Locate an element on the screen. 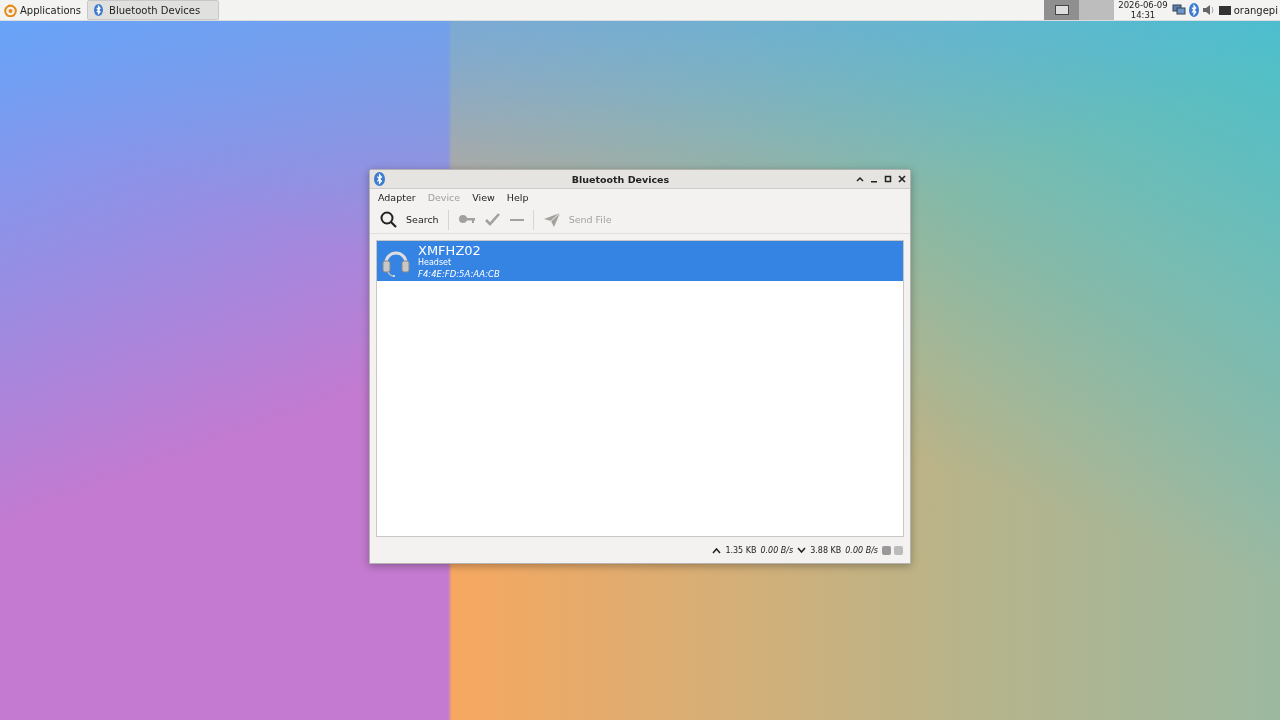 The image size is (1280, 720). device-row: XMFHZ02 Headset F4:4E:FD:5A:AA:CB is located at coordinates (640, 261).